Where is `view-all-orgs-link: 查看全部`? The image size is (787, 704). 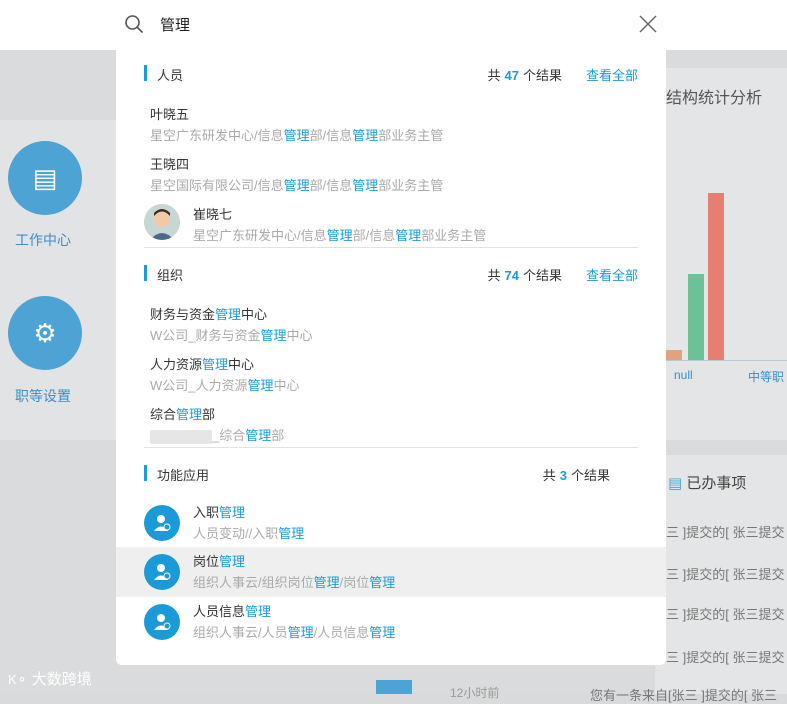 view-all-orgs-link: 查看全部 is located at coordinates (612, 274).